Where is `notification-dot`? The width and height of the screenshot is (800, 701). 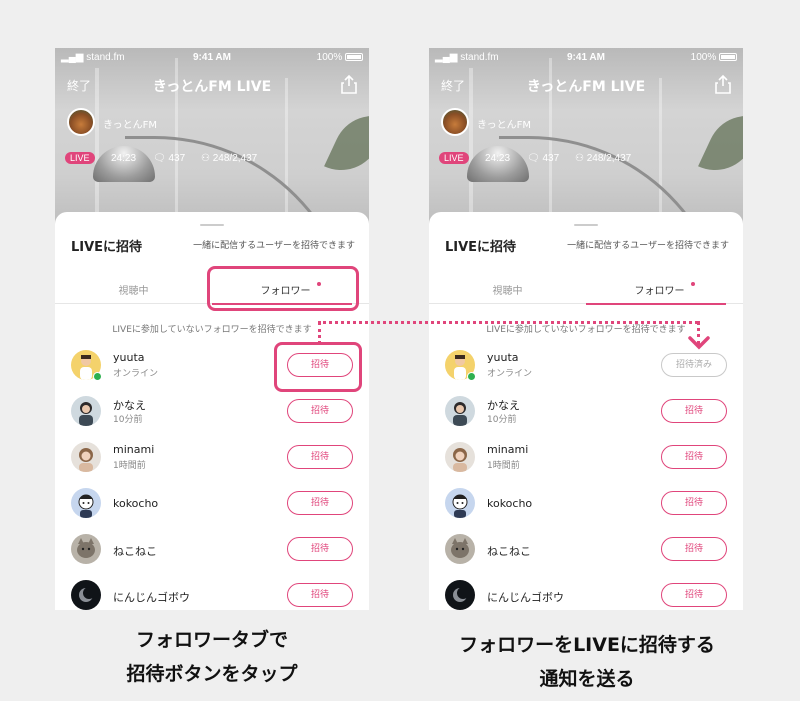
notification-dot is located at coordinates (692, 284).